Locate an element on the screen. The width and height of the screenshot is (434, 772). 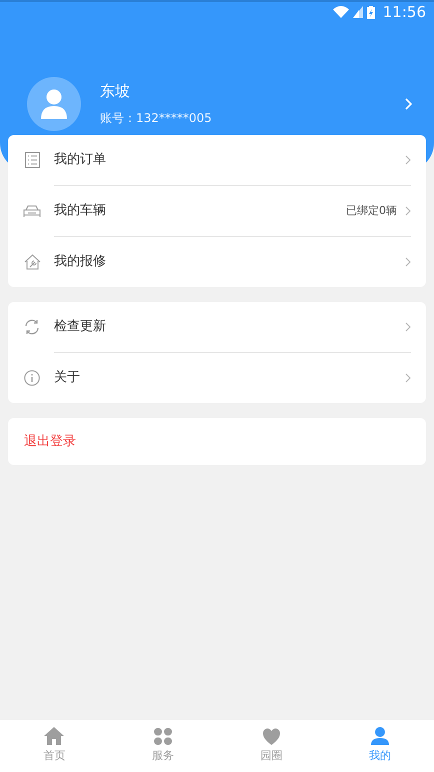
account-number: 账号：132*****005 is located at coordinates (156, 118).